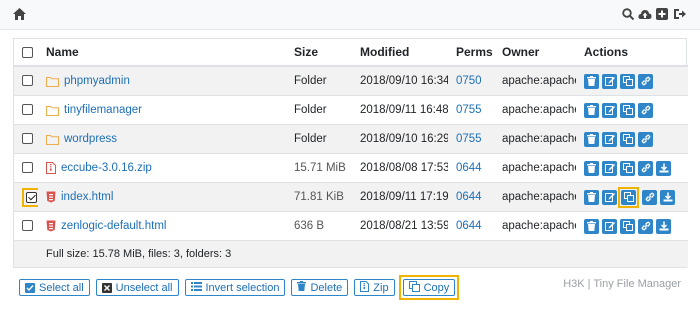 This screenshot has height=310, width=700. What do you see at coordinates (350, 15) in the screenshot?
I see `top-navbar` at bounding box center [350, 15].